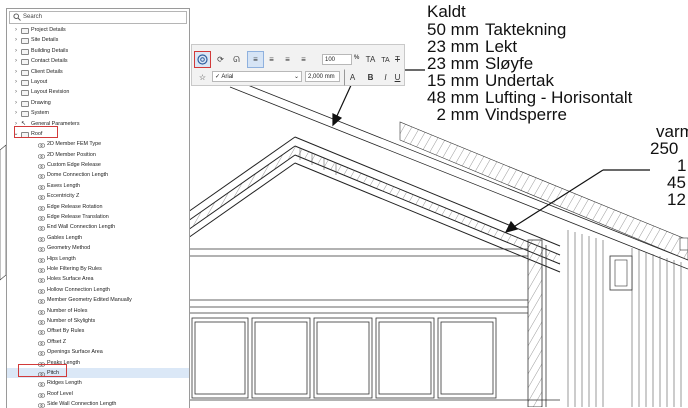  What do you see at coordinates (98, 217) in the screenshot?
I see `roof-property-item: Edge Release Translation` at bounding box center [98, 217].